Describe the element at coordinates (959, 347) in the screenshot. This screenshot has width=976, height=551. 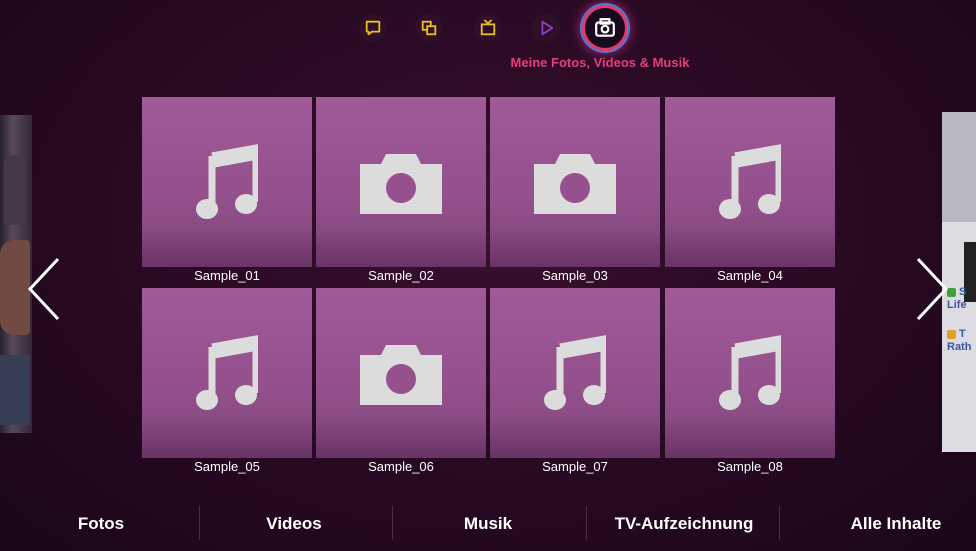
I see `preview-text: Rath` at that location.